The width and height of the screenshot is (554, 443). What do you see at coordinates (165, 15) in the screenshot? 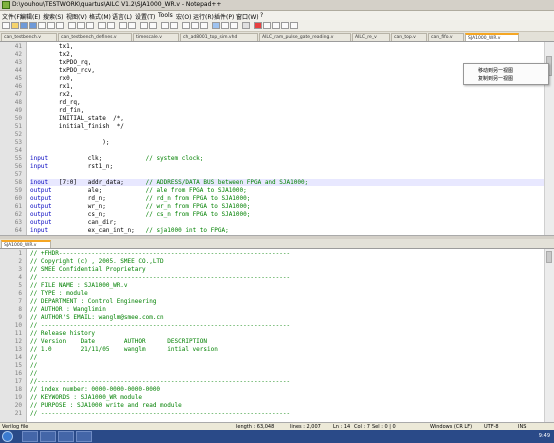
I see `menu-tools: Tools` at bounding box center [165, 15].